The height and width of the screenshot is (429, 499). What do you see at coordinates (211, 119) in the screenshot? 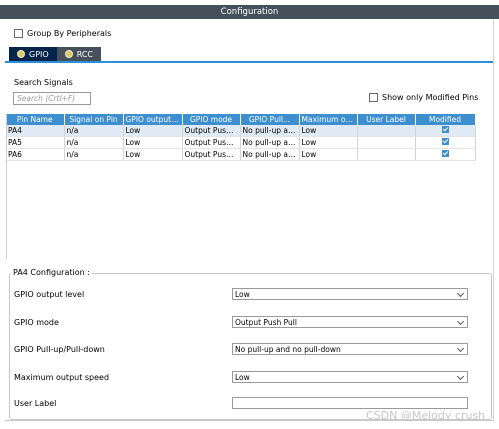
I see `col-gpio-mode: GPIO mode` at bounding box center [211, 119].